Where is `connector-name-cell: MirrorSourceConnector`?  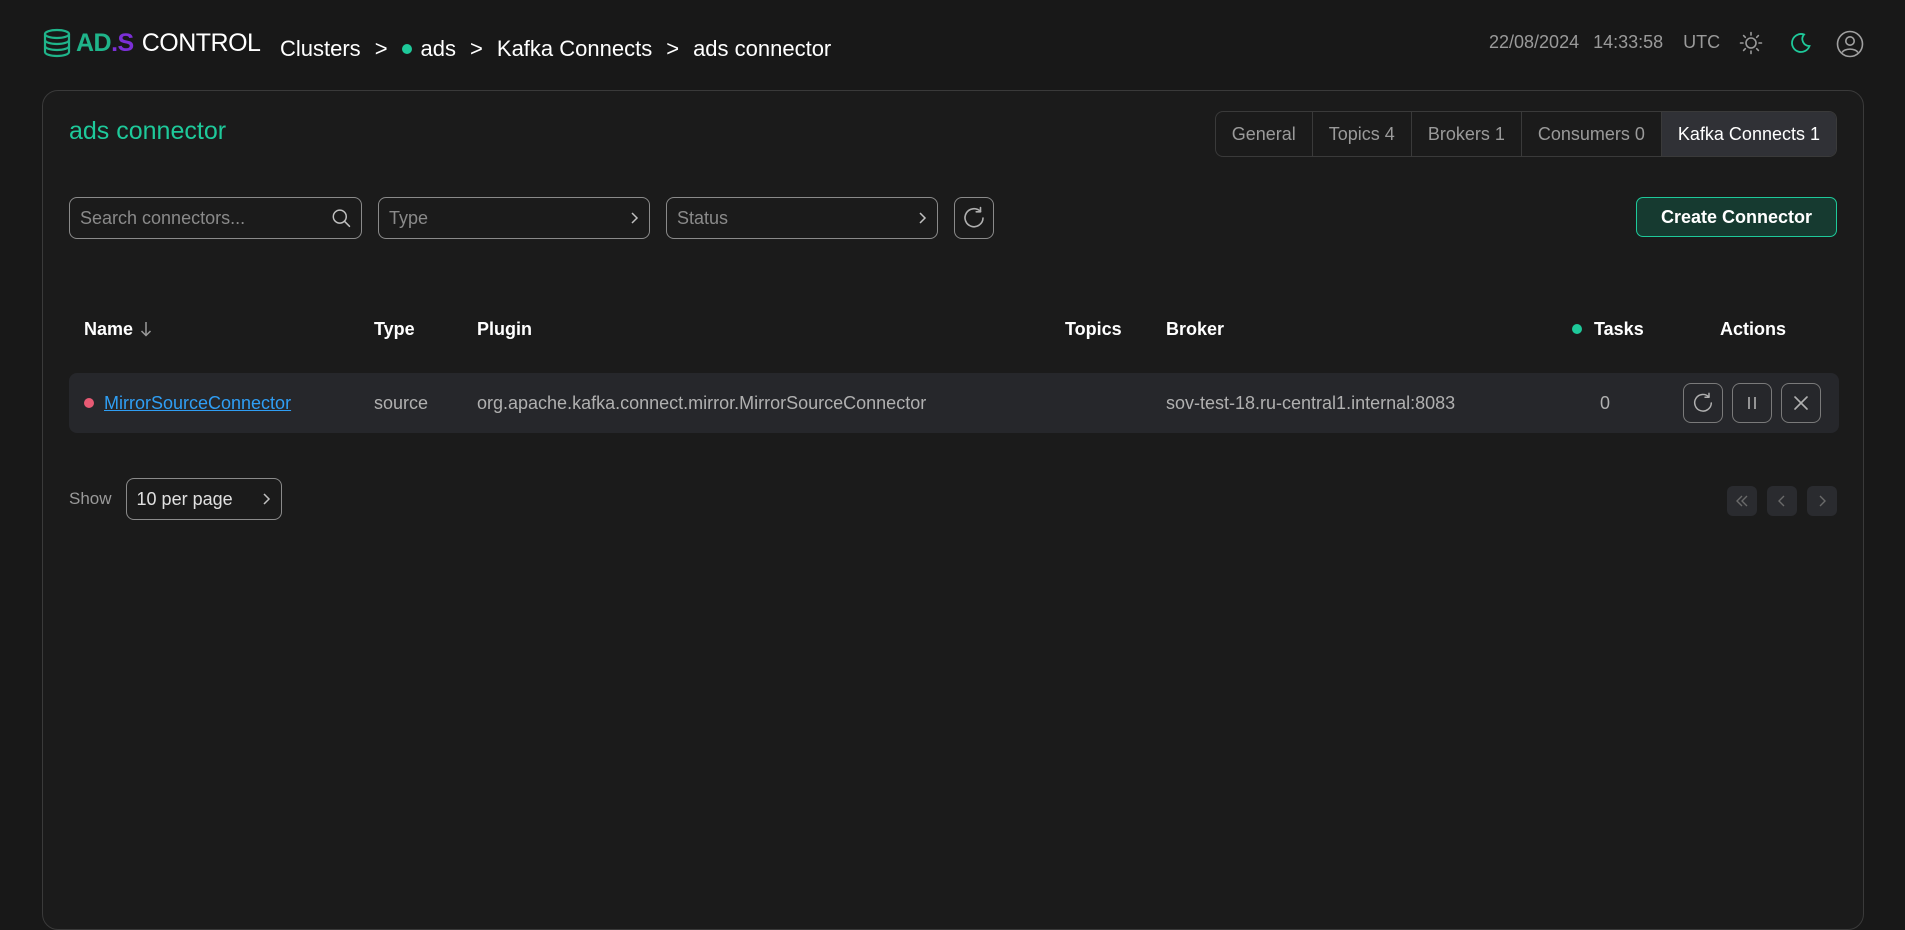 connector-name-cell: MirrorSourceConnector is located at coordinates (187, 403).